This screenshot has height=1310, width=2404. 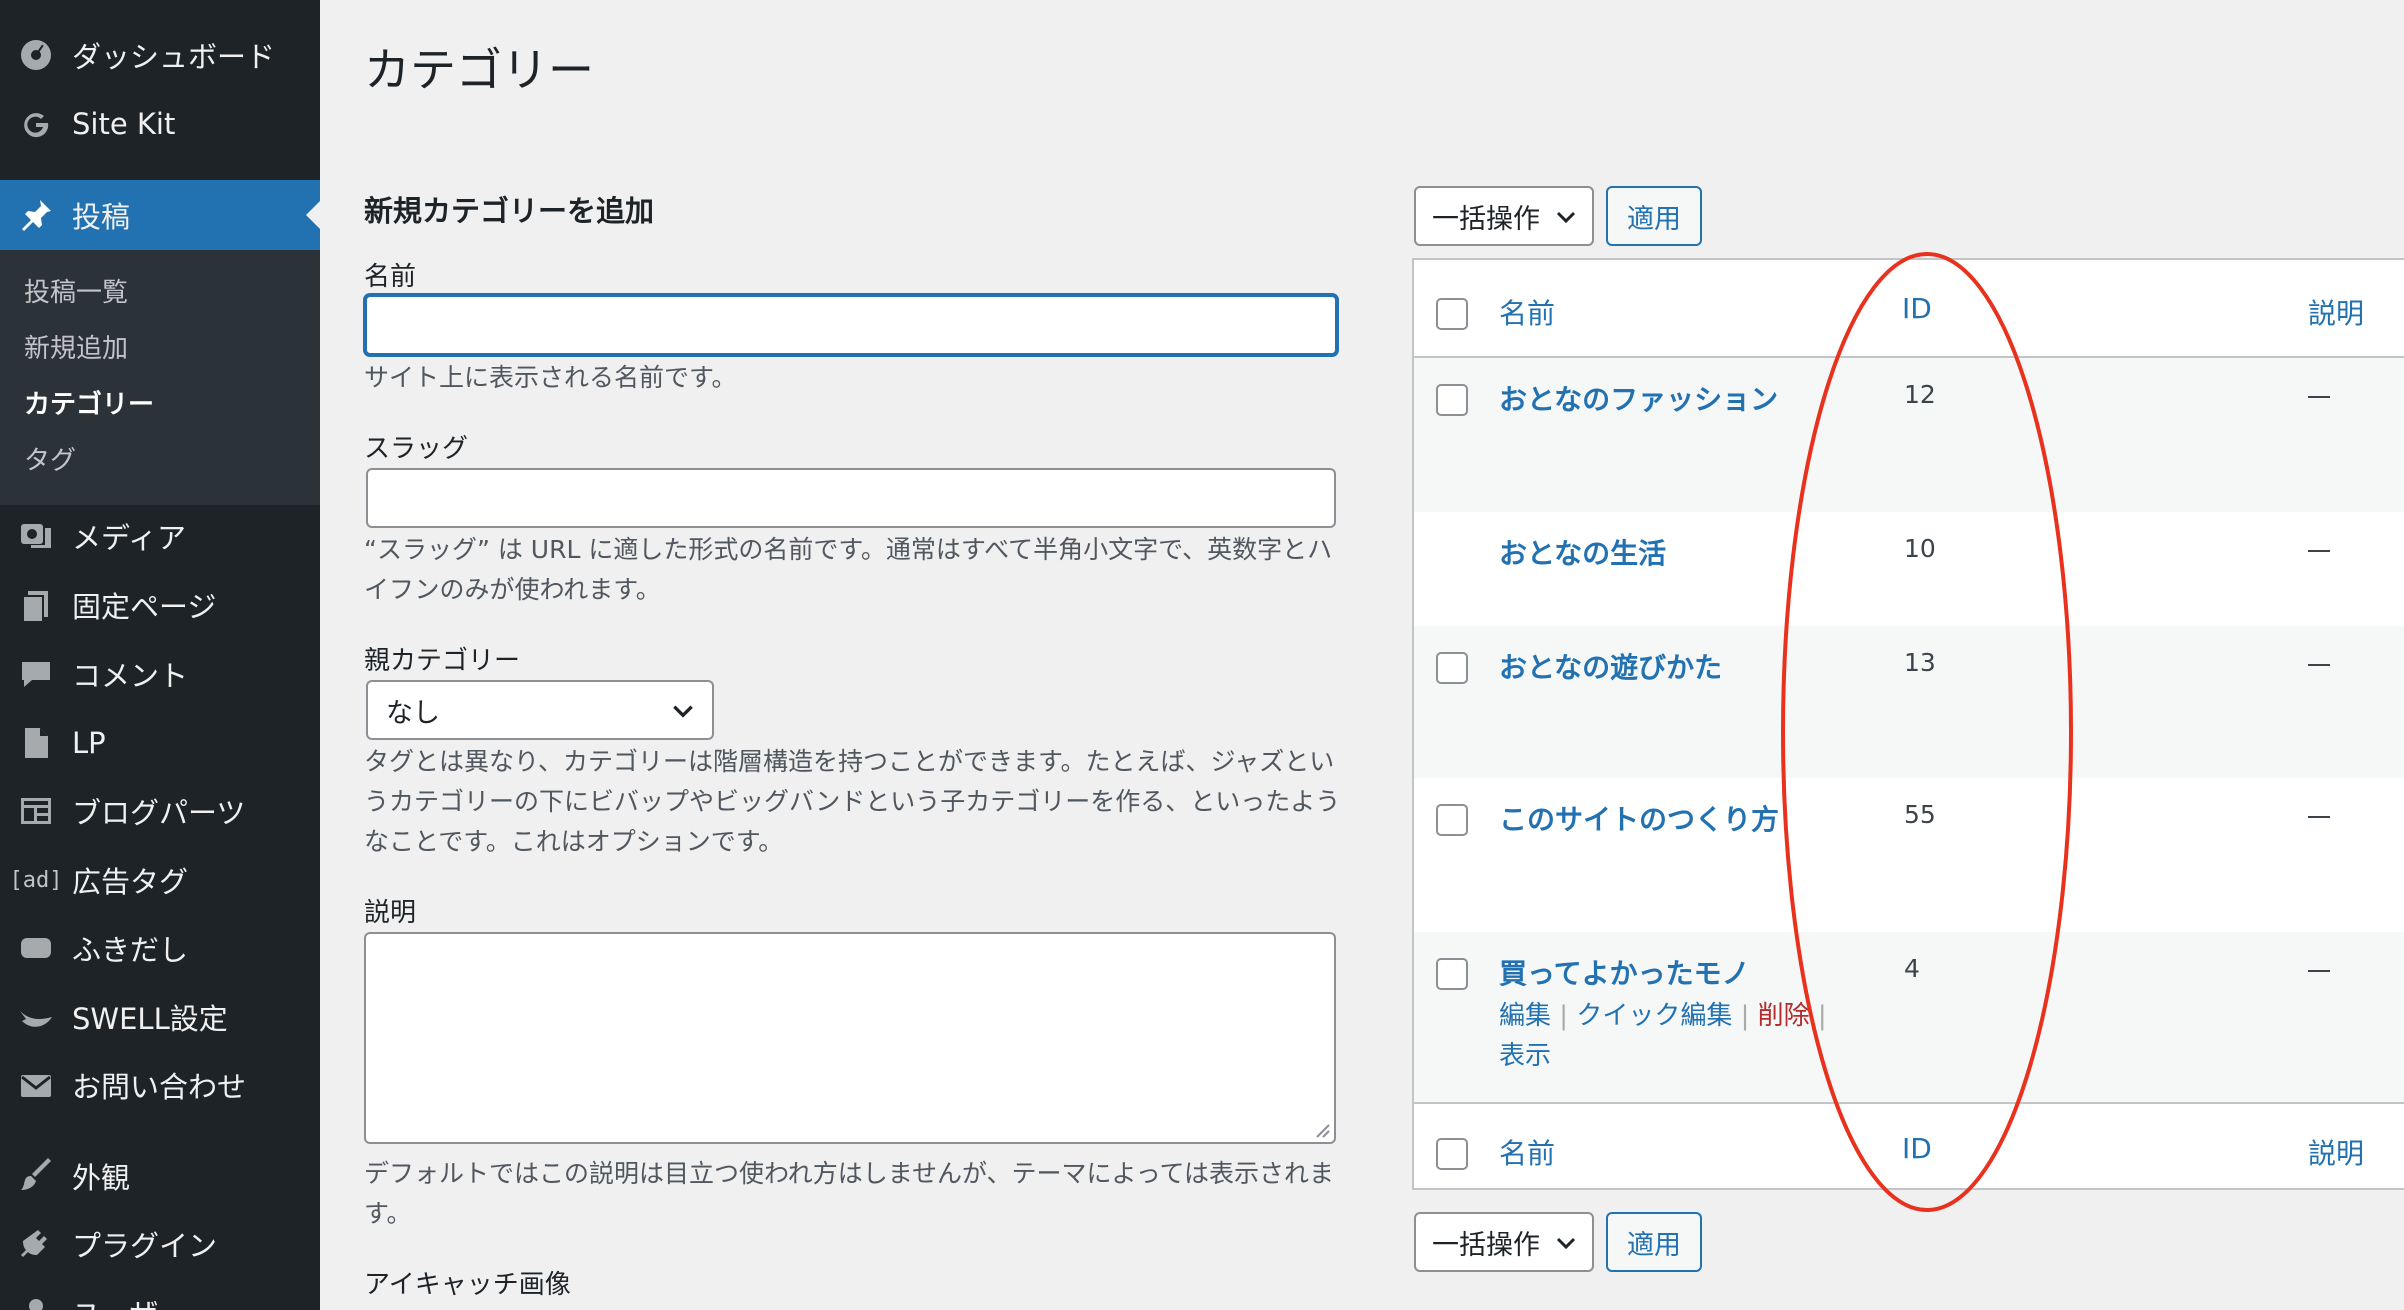 I want to click on user-icon, so click(x=36, y=1301).